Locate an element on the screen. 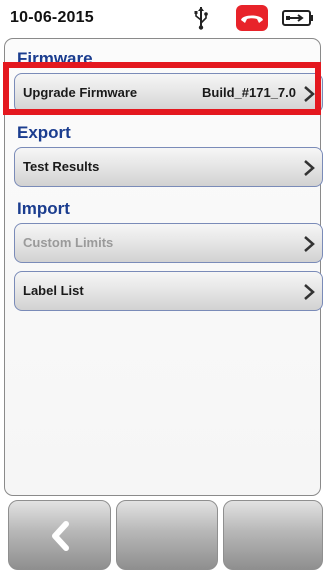 This screenshot has height=570, width=325. status-bar: 10-06-2015 is located at coordinates (162, 18).